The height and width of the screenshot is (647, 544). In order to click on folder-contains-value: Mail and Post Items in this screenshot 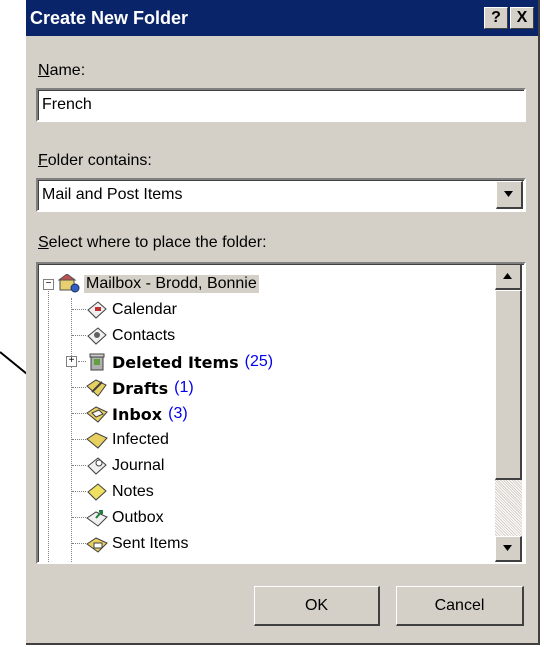, I will do `click(112, 194)`.